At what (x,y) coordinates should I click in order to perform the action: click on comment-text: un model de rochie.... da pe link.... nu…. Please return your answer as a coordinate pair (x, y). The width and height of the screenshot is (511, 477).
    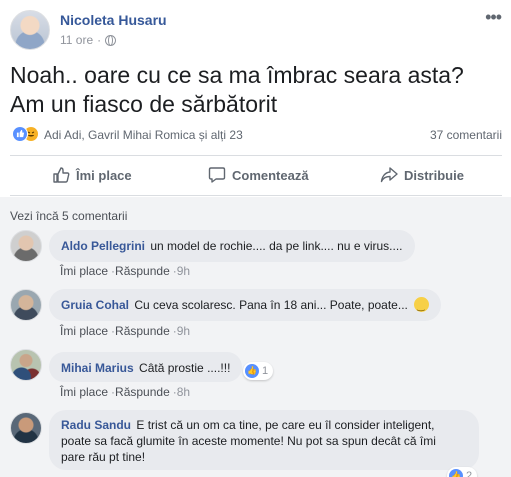
    Looking at the image, I should click on (276, 246).